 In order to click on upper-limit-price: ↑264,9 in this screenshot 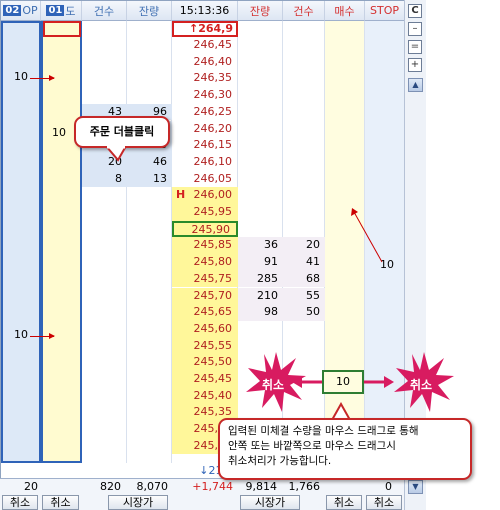, I will do `click(205, 29)`.